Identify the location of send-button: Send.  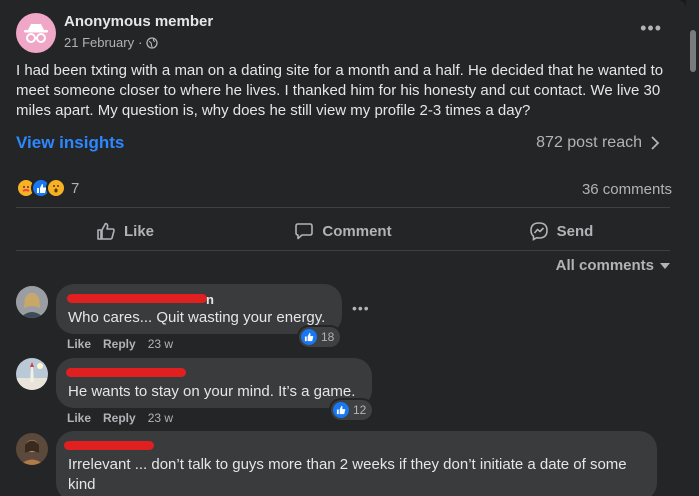
(561, 231).